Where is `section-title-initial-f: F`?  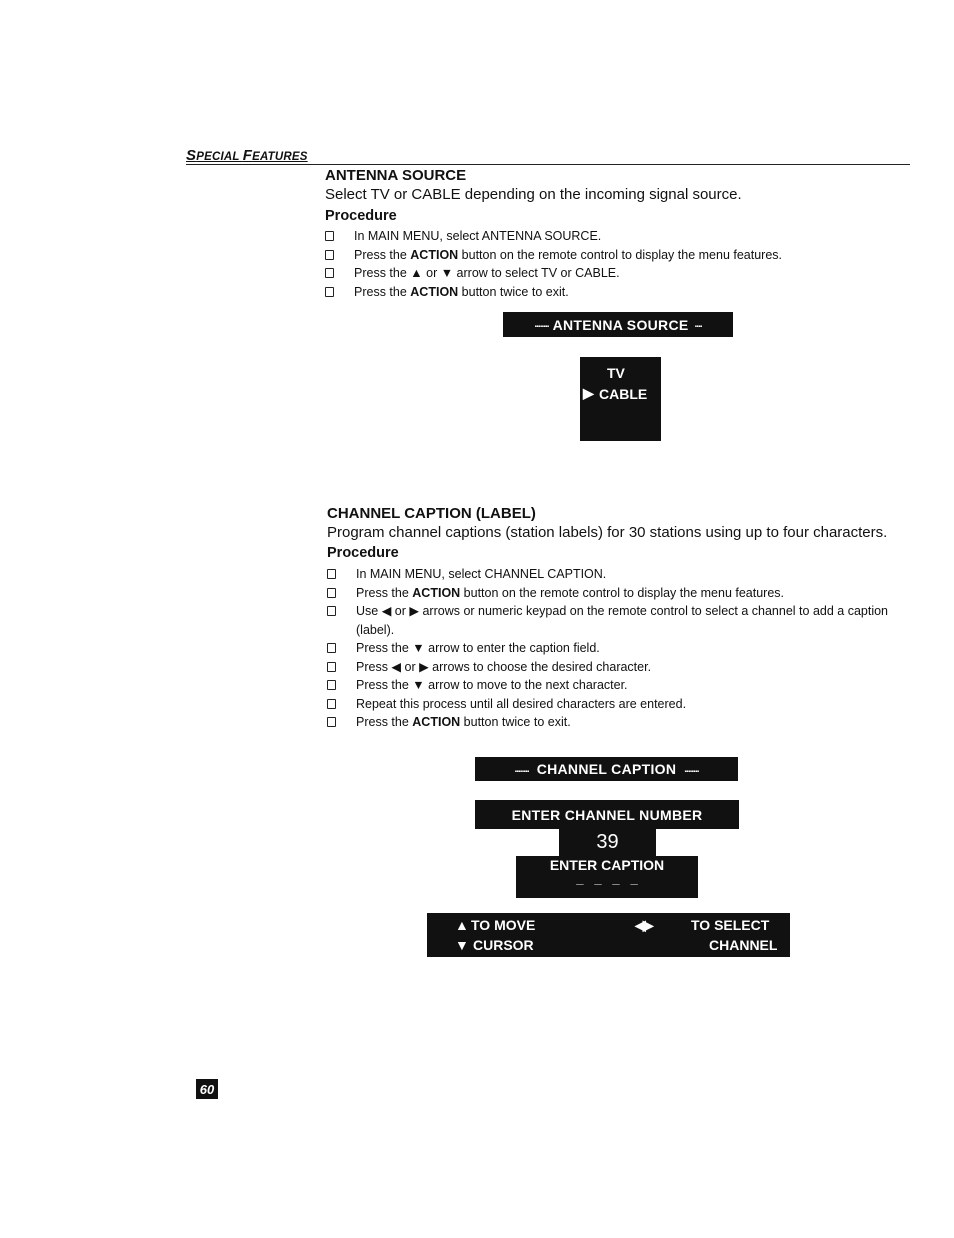 section-title-initial-f: F is located at coordinates (247, 155).